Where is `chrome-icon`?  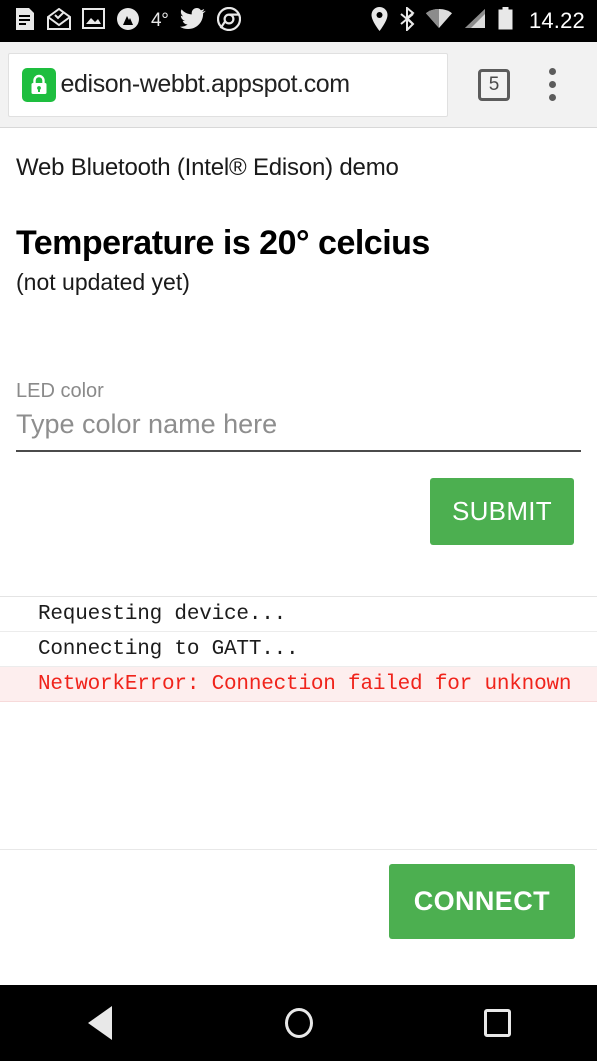
chrome-icon is located at coordinates (228, 21).